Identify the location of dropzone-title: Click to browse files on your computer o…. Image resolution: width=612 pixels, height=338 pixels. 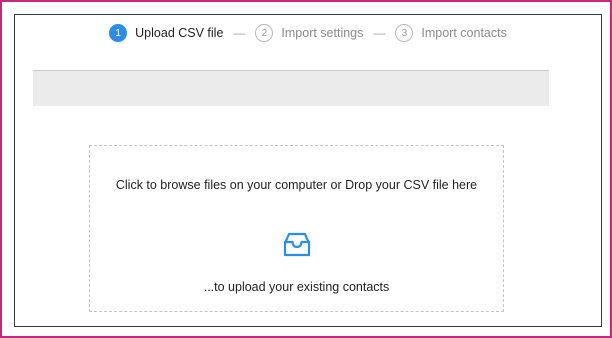
(296, 185).